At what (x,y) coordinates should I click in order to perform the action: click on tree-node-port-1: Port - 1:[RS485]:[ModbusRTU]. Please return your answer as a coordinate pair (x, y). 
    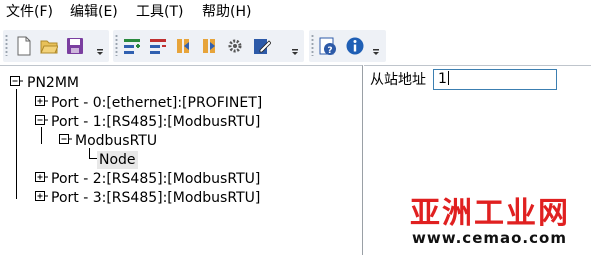
    Looking at the image, I should click on (155, 122).